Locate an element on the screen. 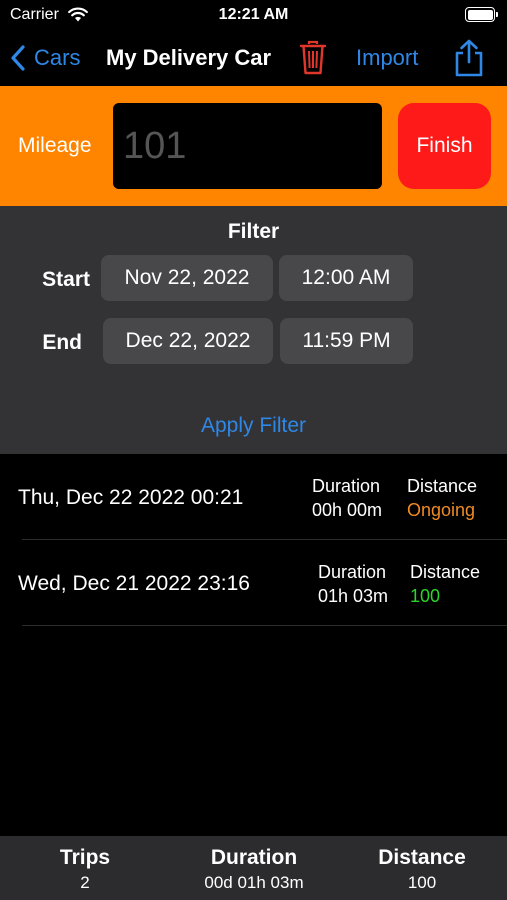  back-button: Cars is located at coordinates (45, 58).